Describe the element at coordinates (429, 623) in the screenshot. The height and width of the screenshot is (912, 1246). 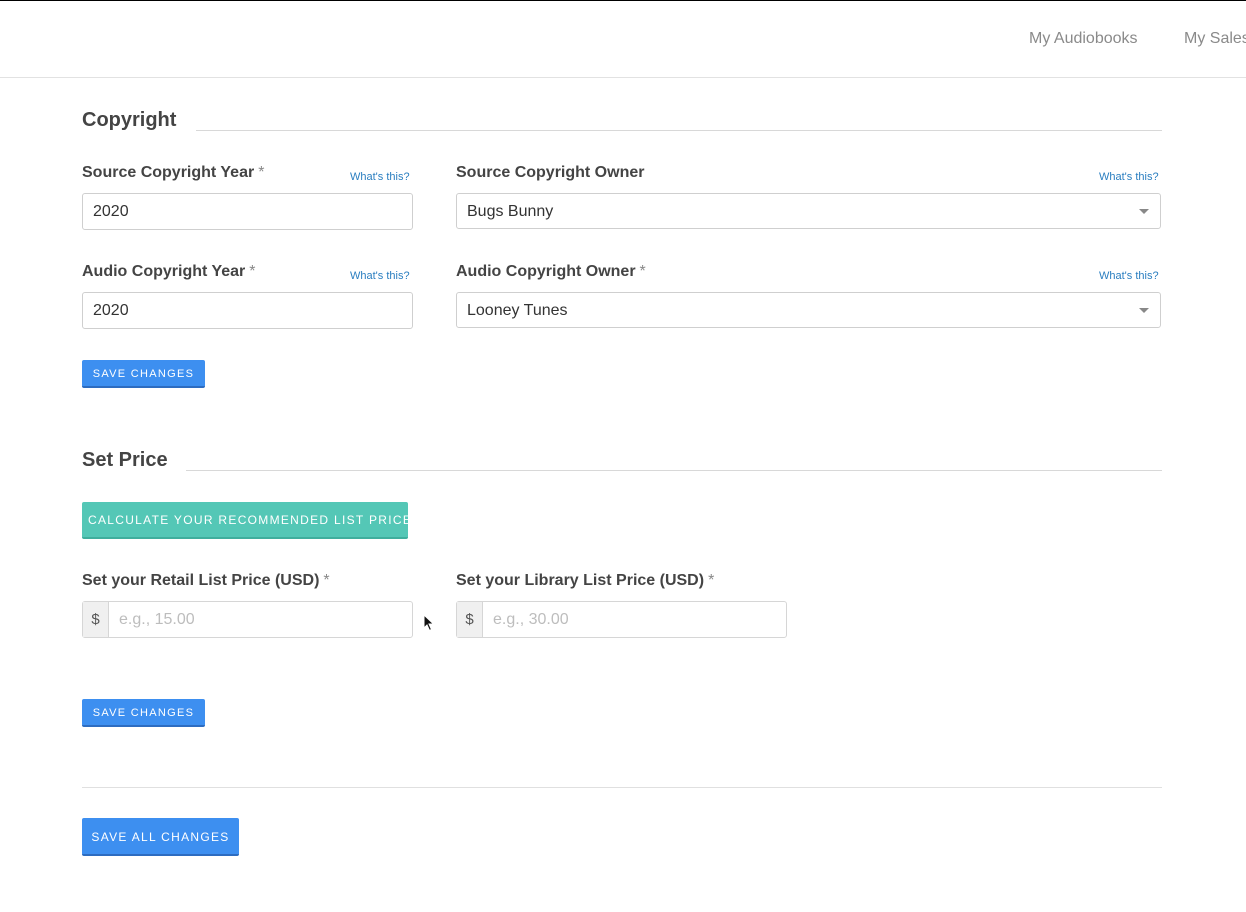
I see `mouse-pointer-icon` at that location.